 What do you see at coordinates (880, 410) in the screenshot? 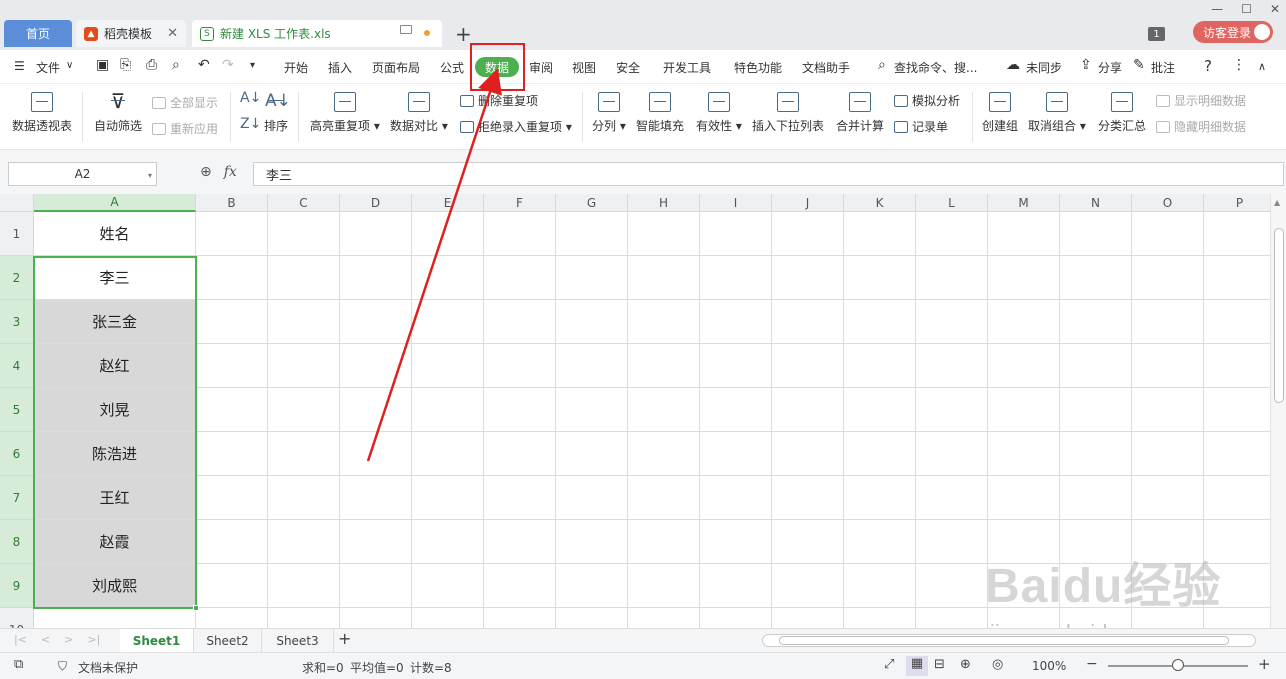
I see `cell-k5` at bounding box center [880, 410].